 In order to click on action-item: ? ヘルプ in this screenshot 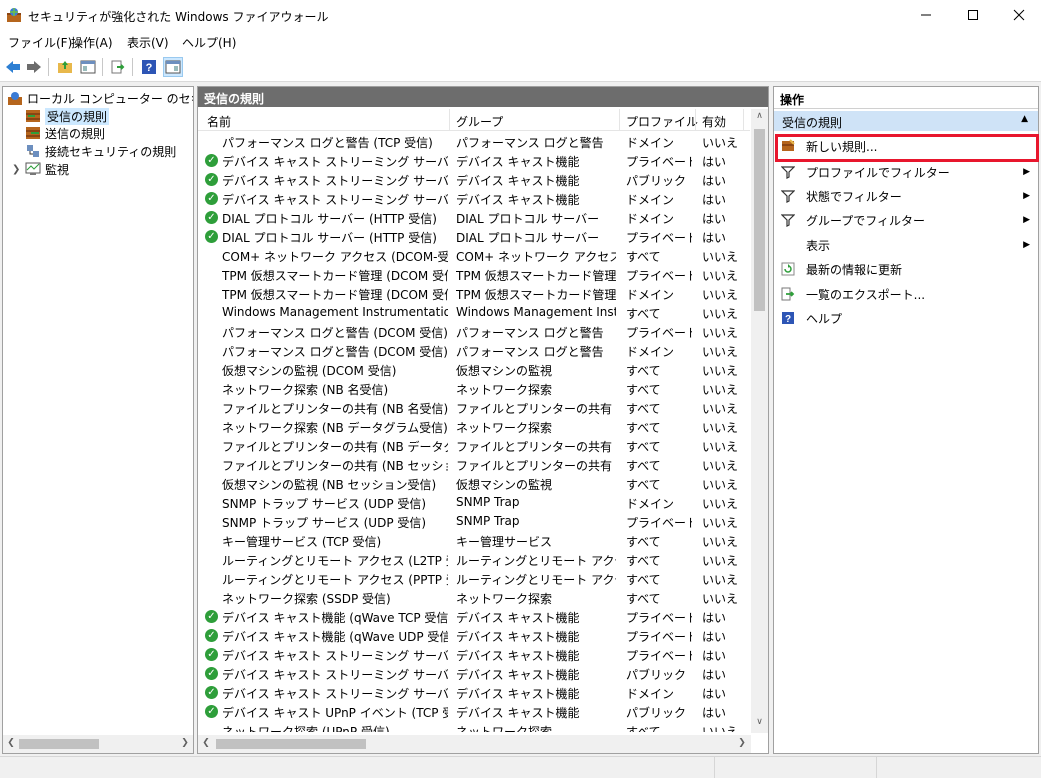, I will do `click(906, 318)`.